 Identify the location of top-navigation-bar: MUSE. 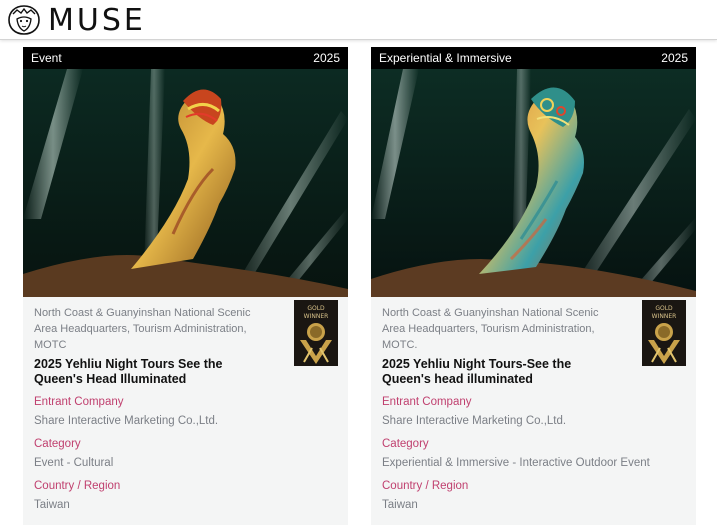
(358, 20).